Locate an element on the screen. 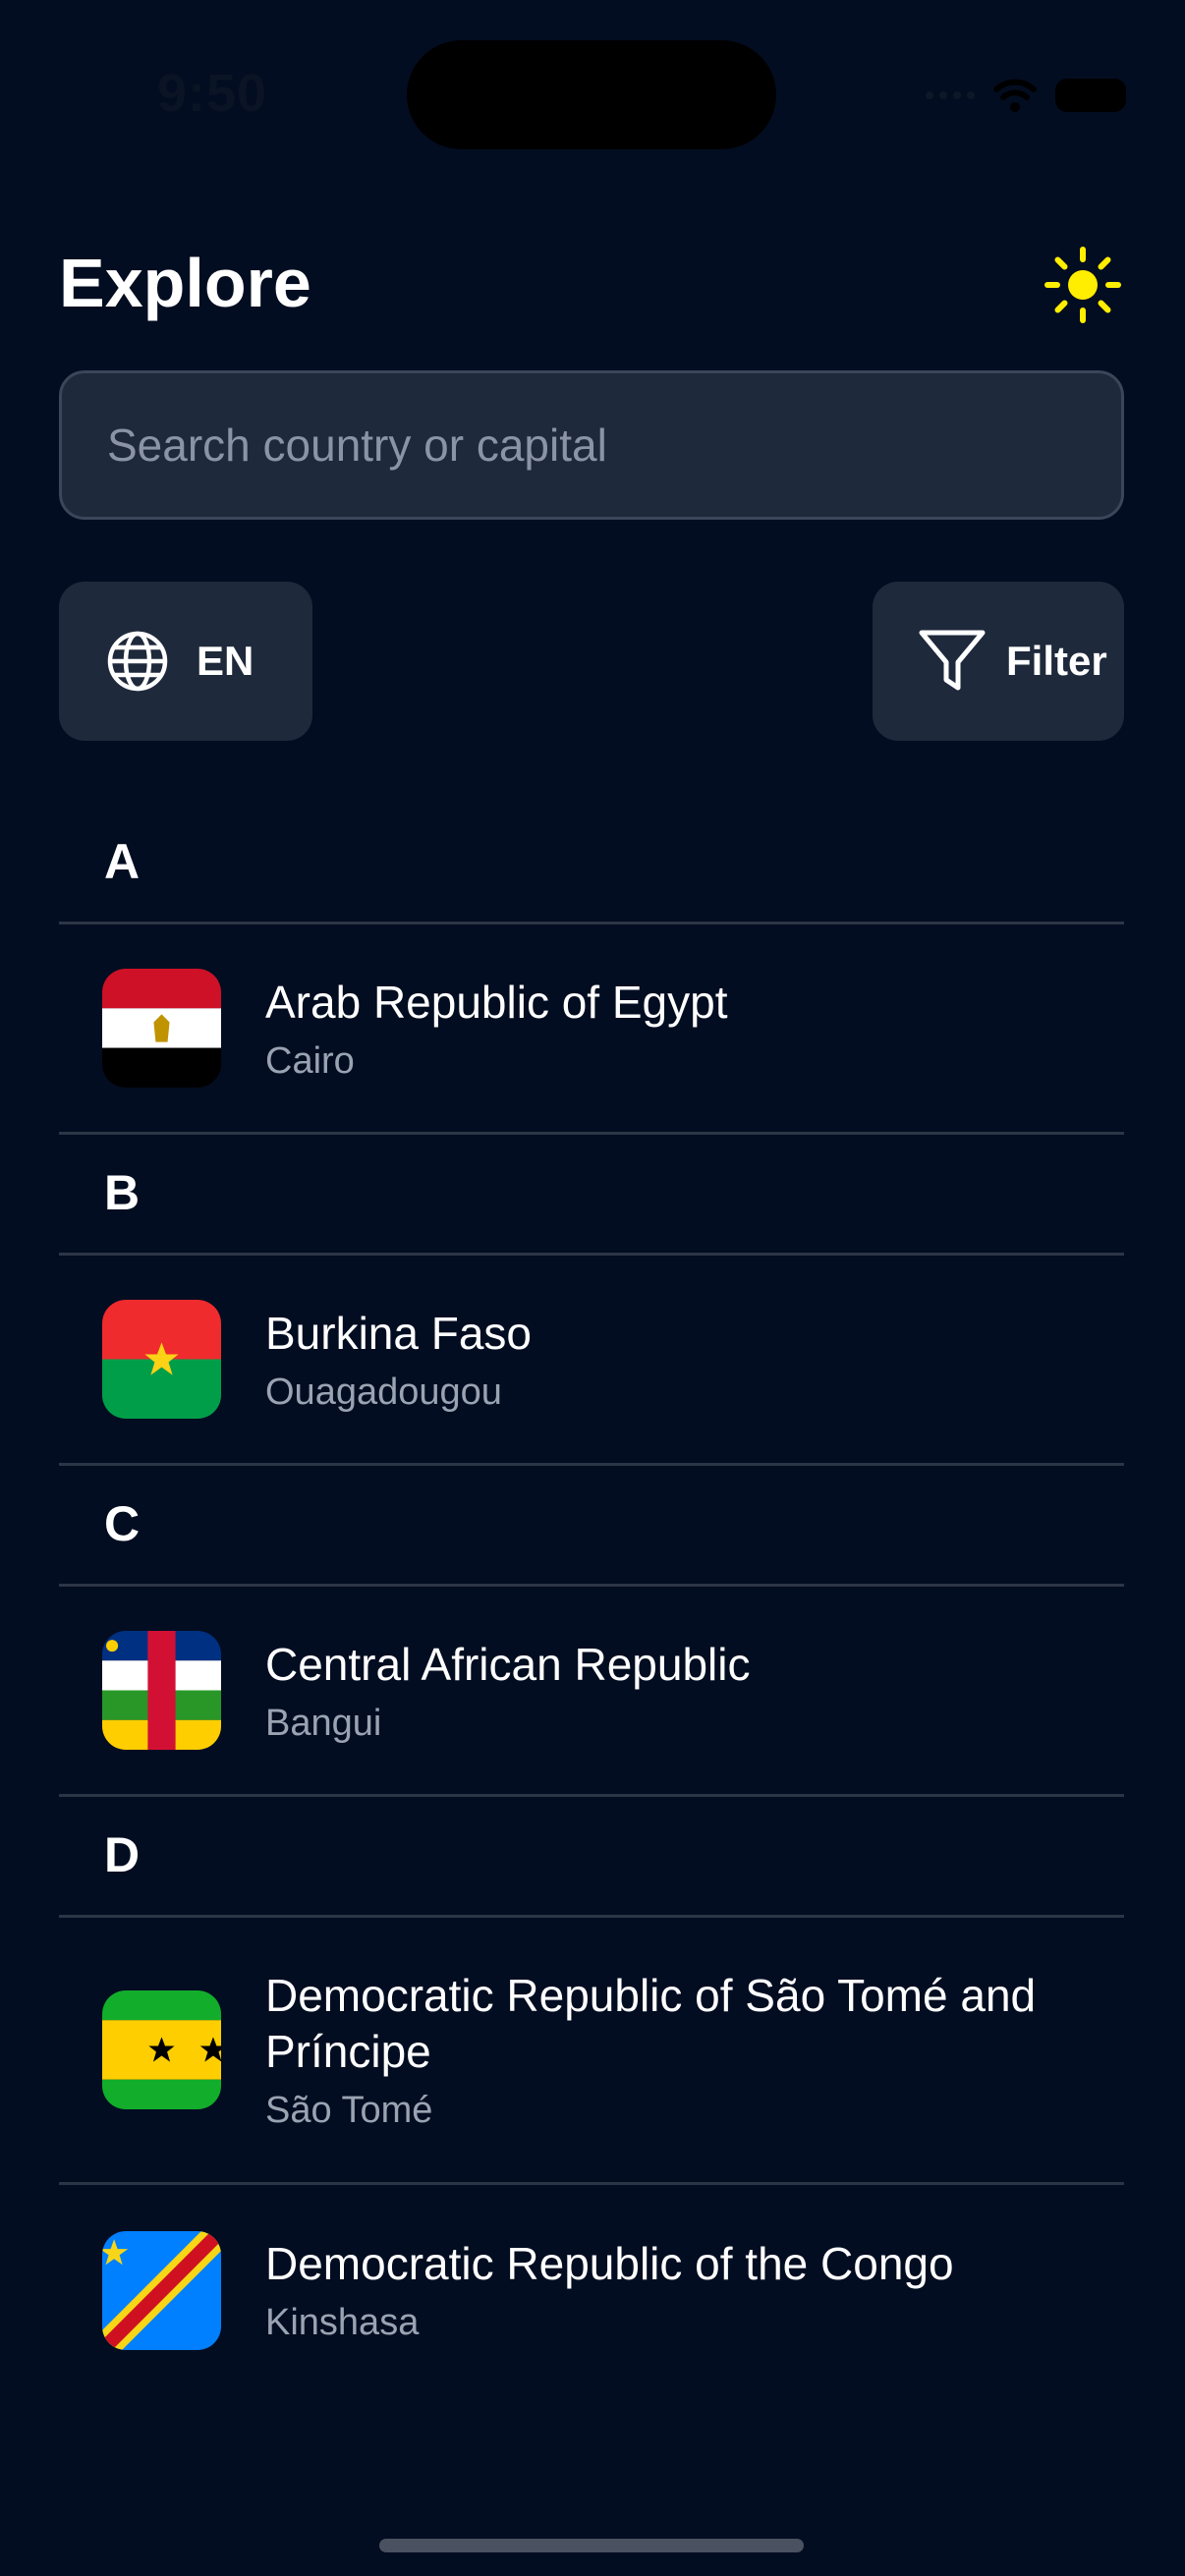  dynamic-island is located at coordinates (592, 94).